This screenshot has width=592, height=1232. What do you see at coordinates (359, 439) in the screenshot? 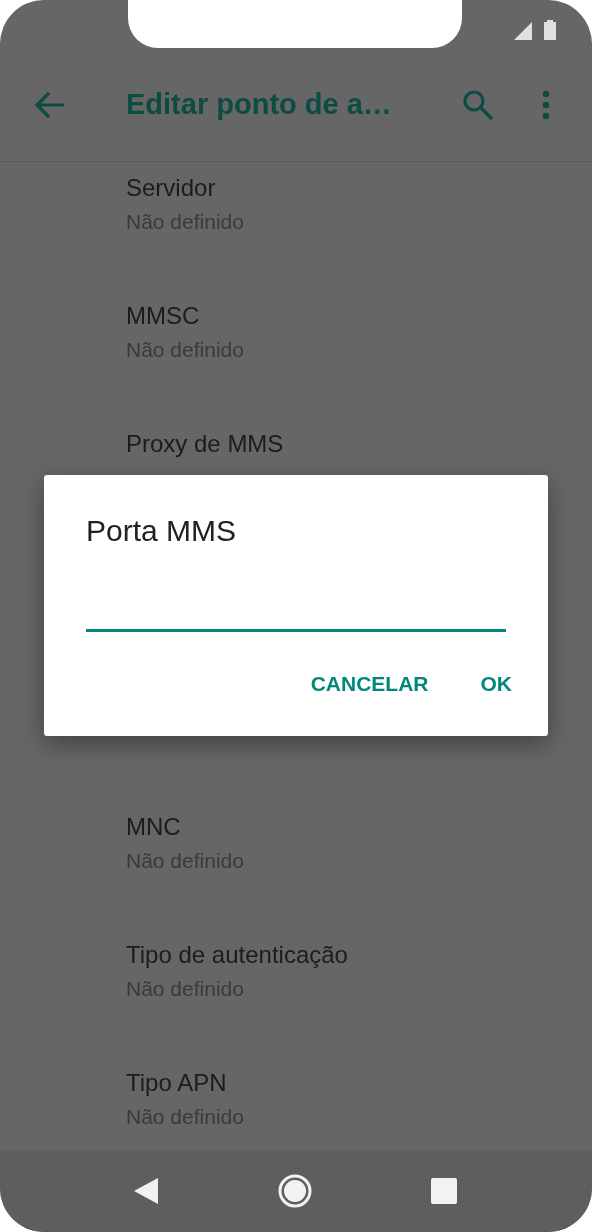
I see `settings-item: Proxy de MMS` at bounding box center [359, 439].